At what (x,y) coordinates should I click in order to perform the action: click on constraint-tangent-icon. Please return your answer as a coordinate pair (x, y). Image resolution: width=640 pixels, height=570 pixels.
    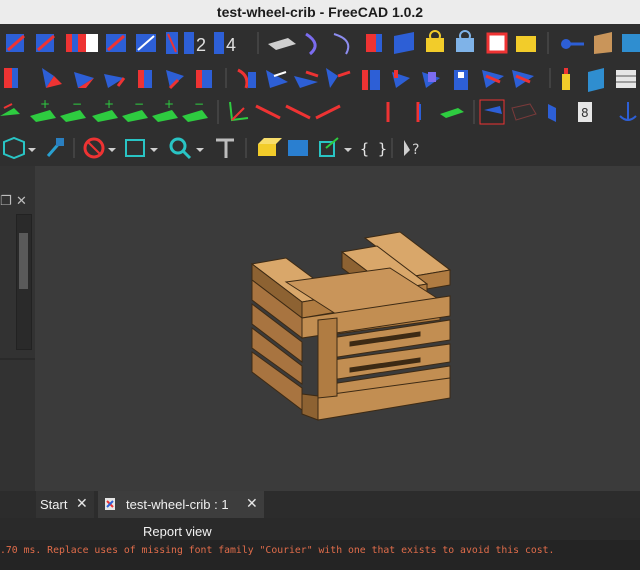
    Looking at the image, I should click on (146, 43).